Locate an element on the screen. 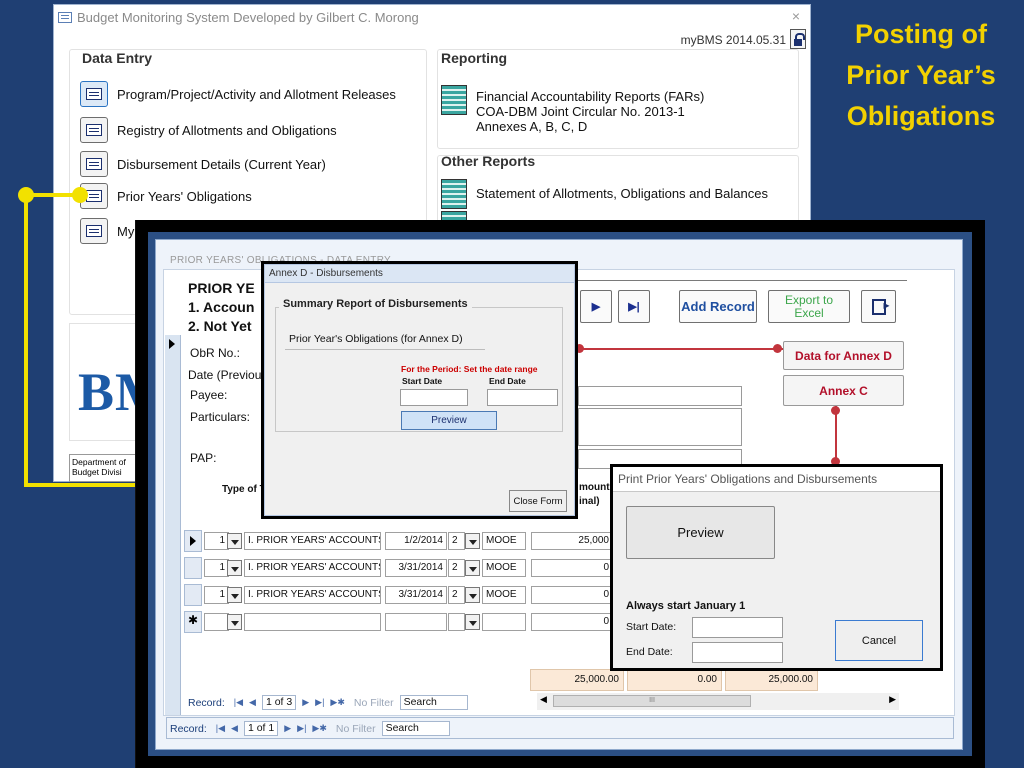  record-position-input: 1 of 1 is located at coordinates (261, 728).